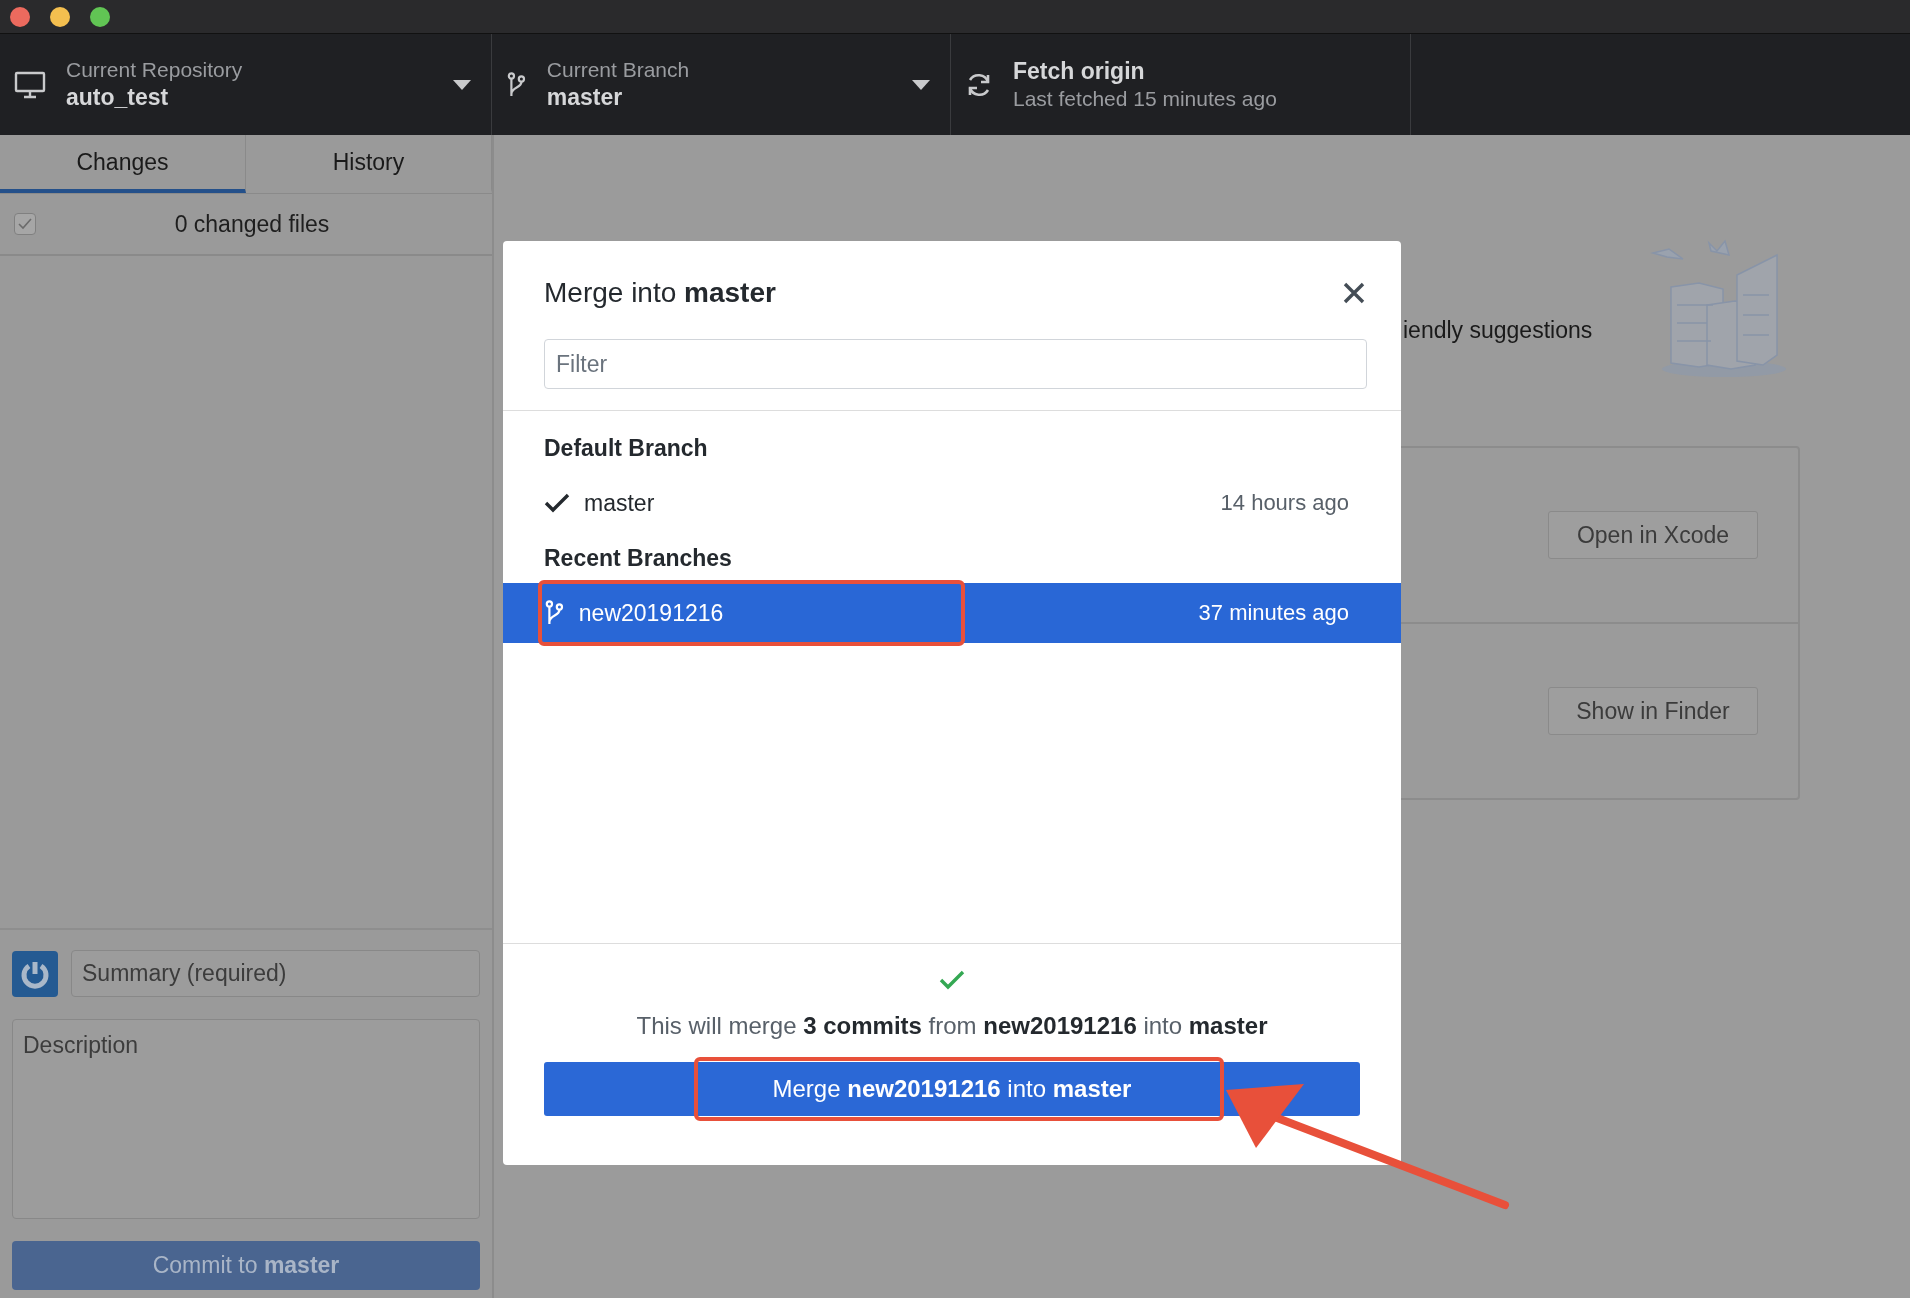 The width and height of the screenshot is (1910, 1298). I want to click on sidebar-tab: Changes, so click(123, 164).